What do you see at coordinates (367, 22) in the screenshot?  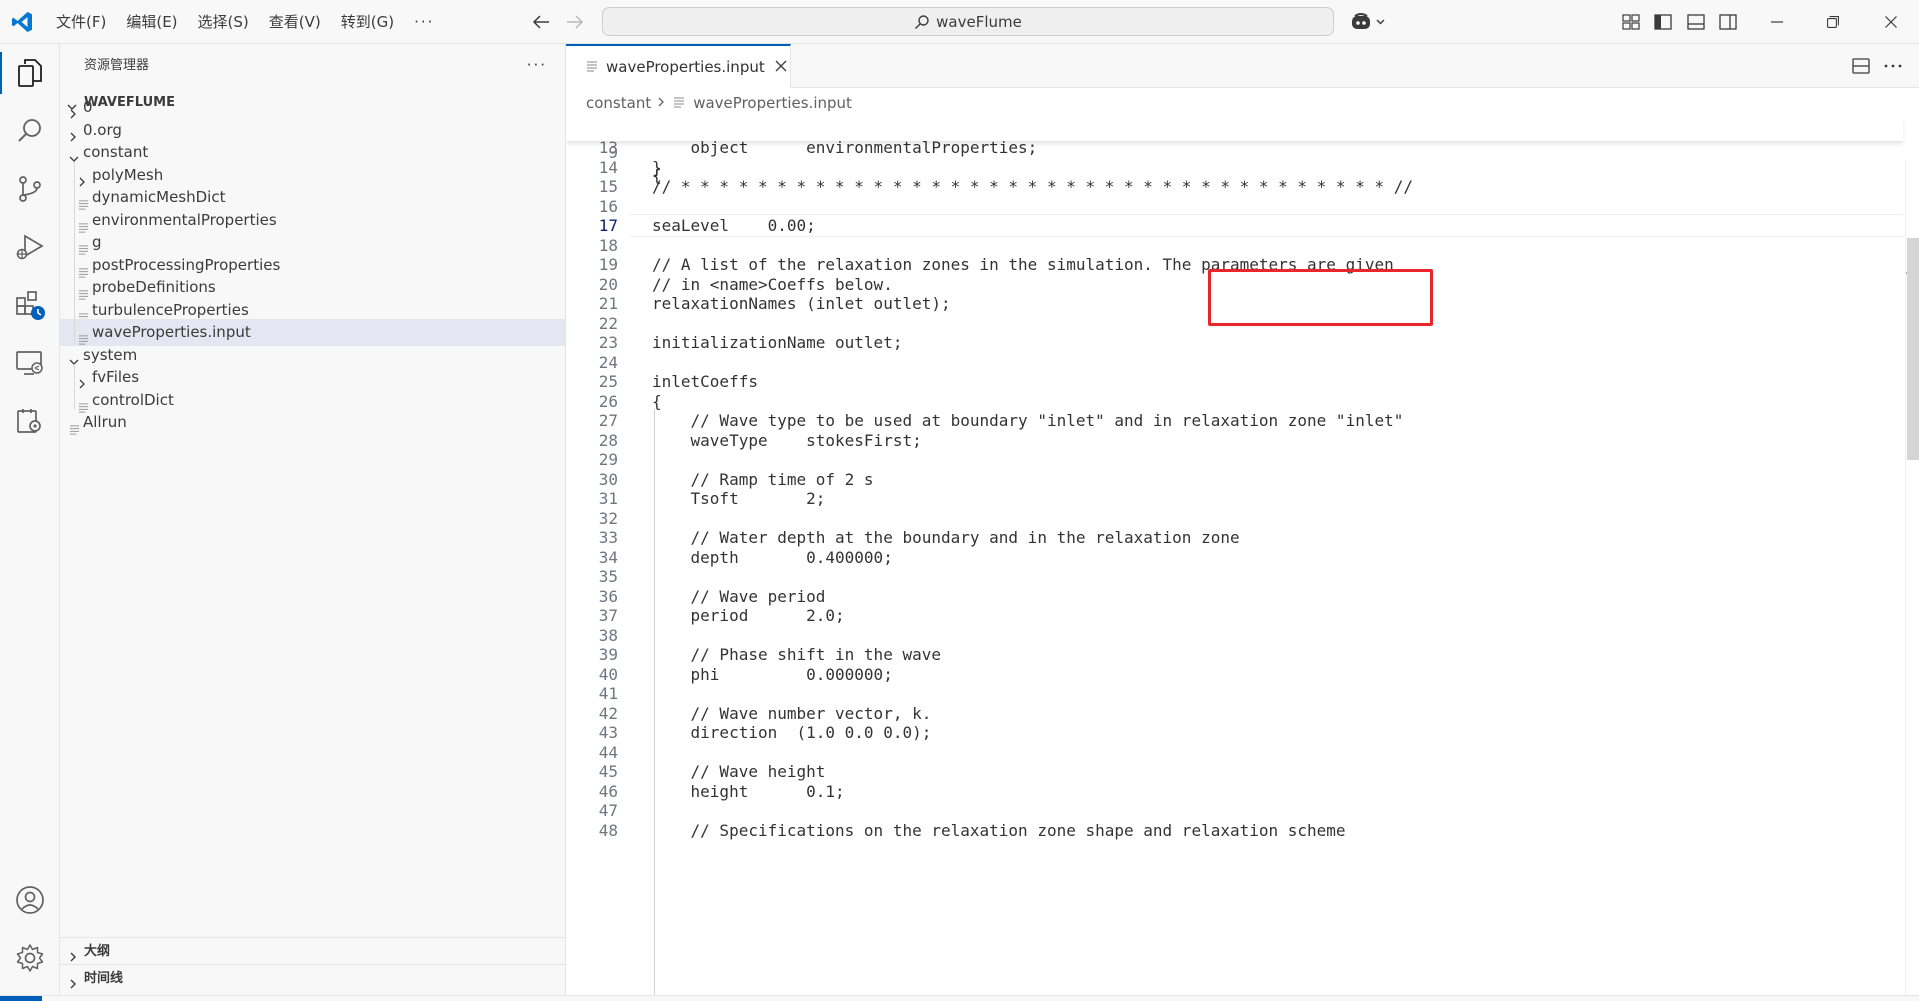 I see `menu-go: 转到(G)` at bounding box center [367, 22].